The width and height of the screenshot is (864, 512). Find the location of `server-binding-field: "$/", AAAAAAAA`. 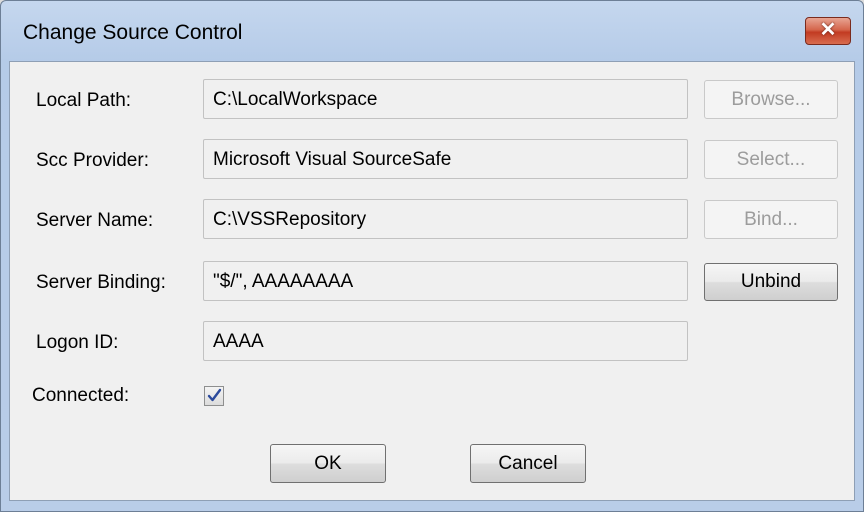

server-binding-field: "$/", AAAAAAAA is located at coordinates (445, 281).